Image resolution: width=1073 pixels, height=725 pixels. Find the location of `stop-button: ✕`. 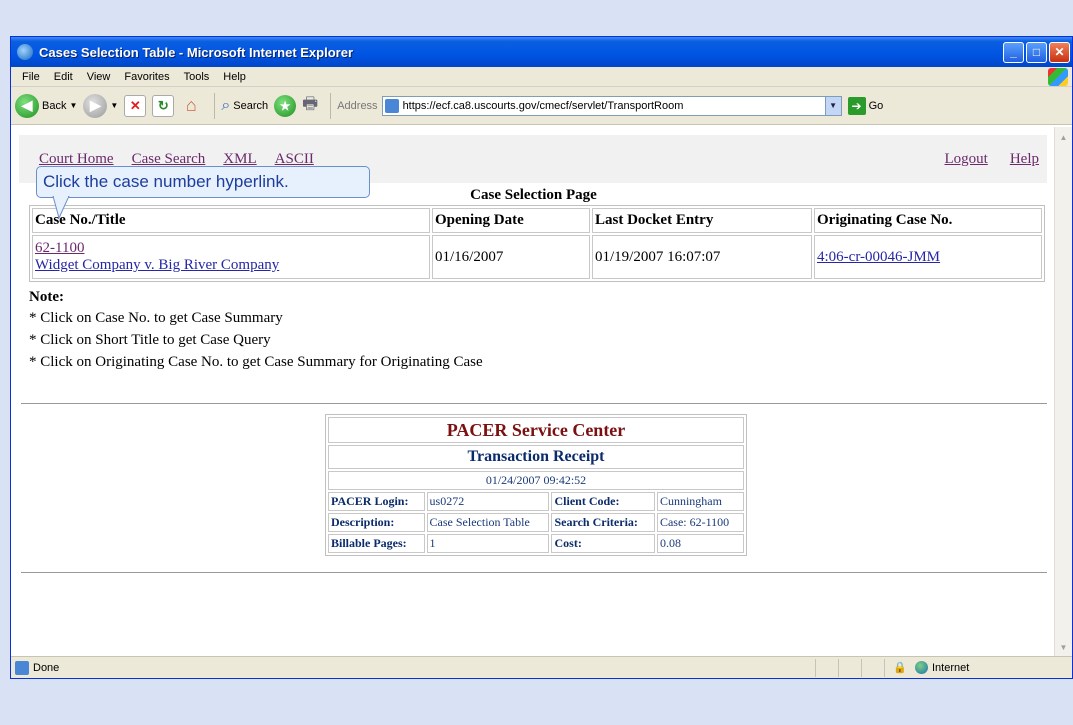

stop-button: ✕ is located at coordinates (135, 105).